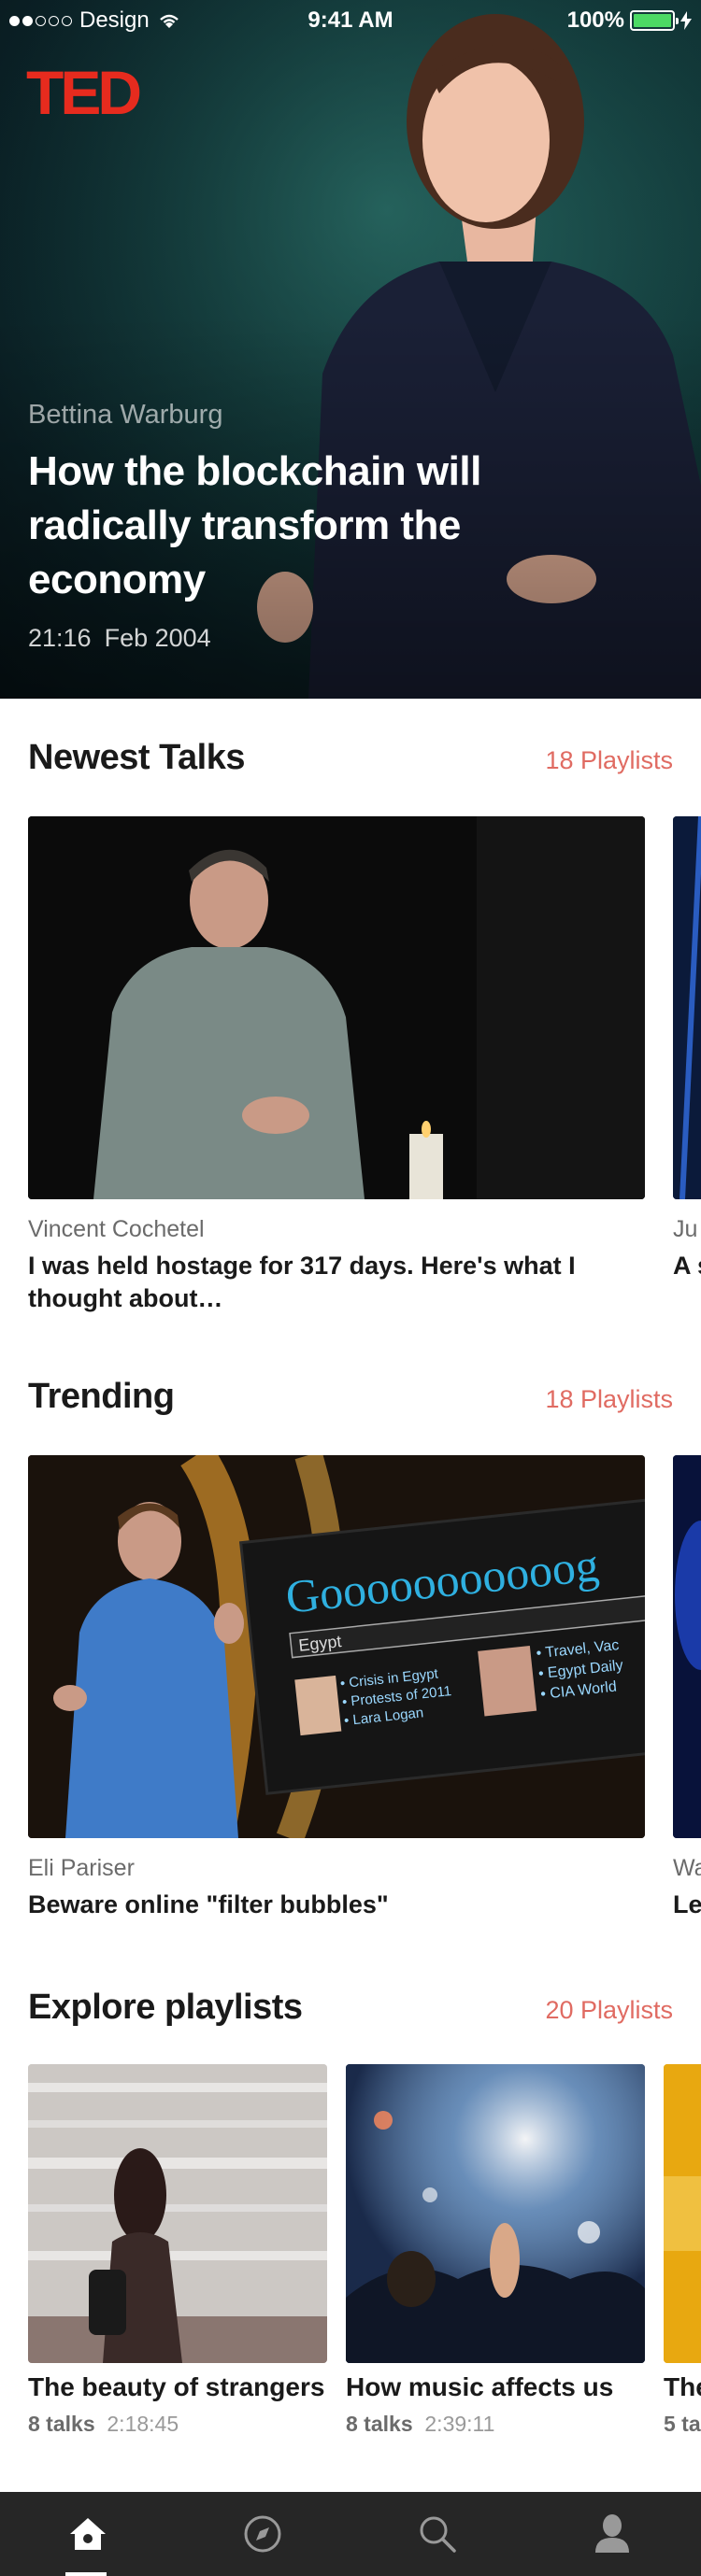  What do you see at coordinates (350, 2008) in the screenshot?
I see `playlists-header: Explore playlists 20 Playlists` at bounding box center [350, 2008].